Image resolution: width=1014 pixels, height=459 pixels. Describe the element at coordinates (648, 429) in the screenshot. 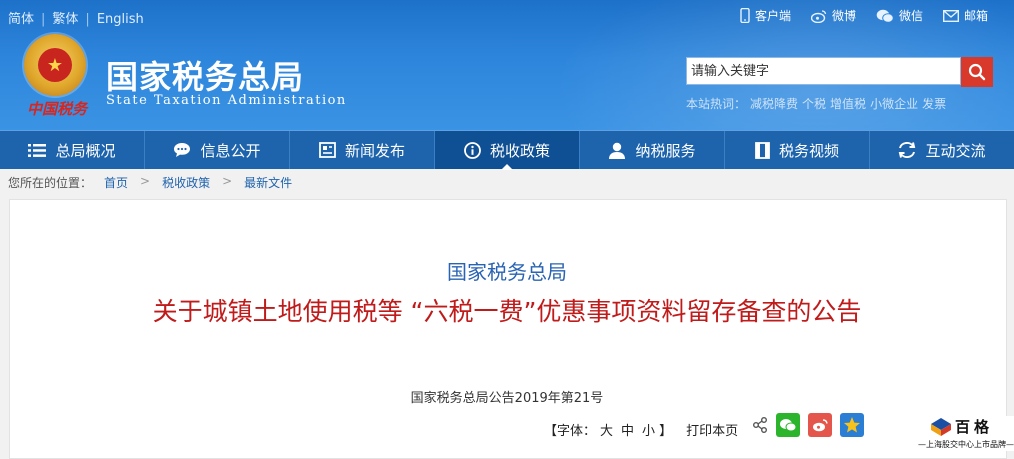

I see `font-size-small: 小` at that location.